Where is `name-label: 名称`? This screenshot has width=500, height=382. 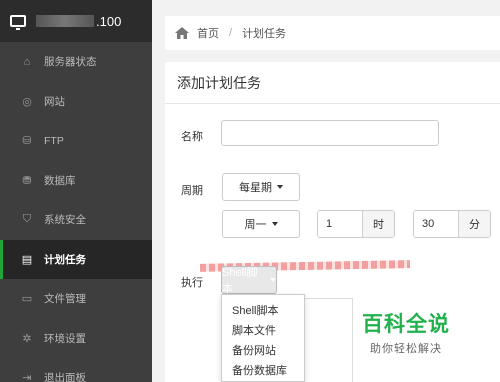
name-label: 名称 is located at coordinates (192, 137).